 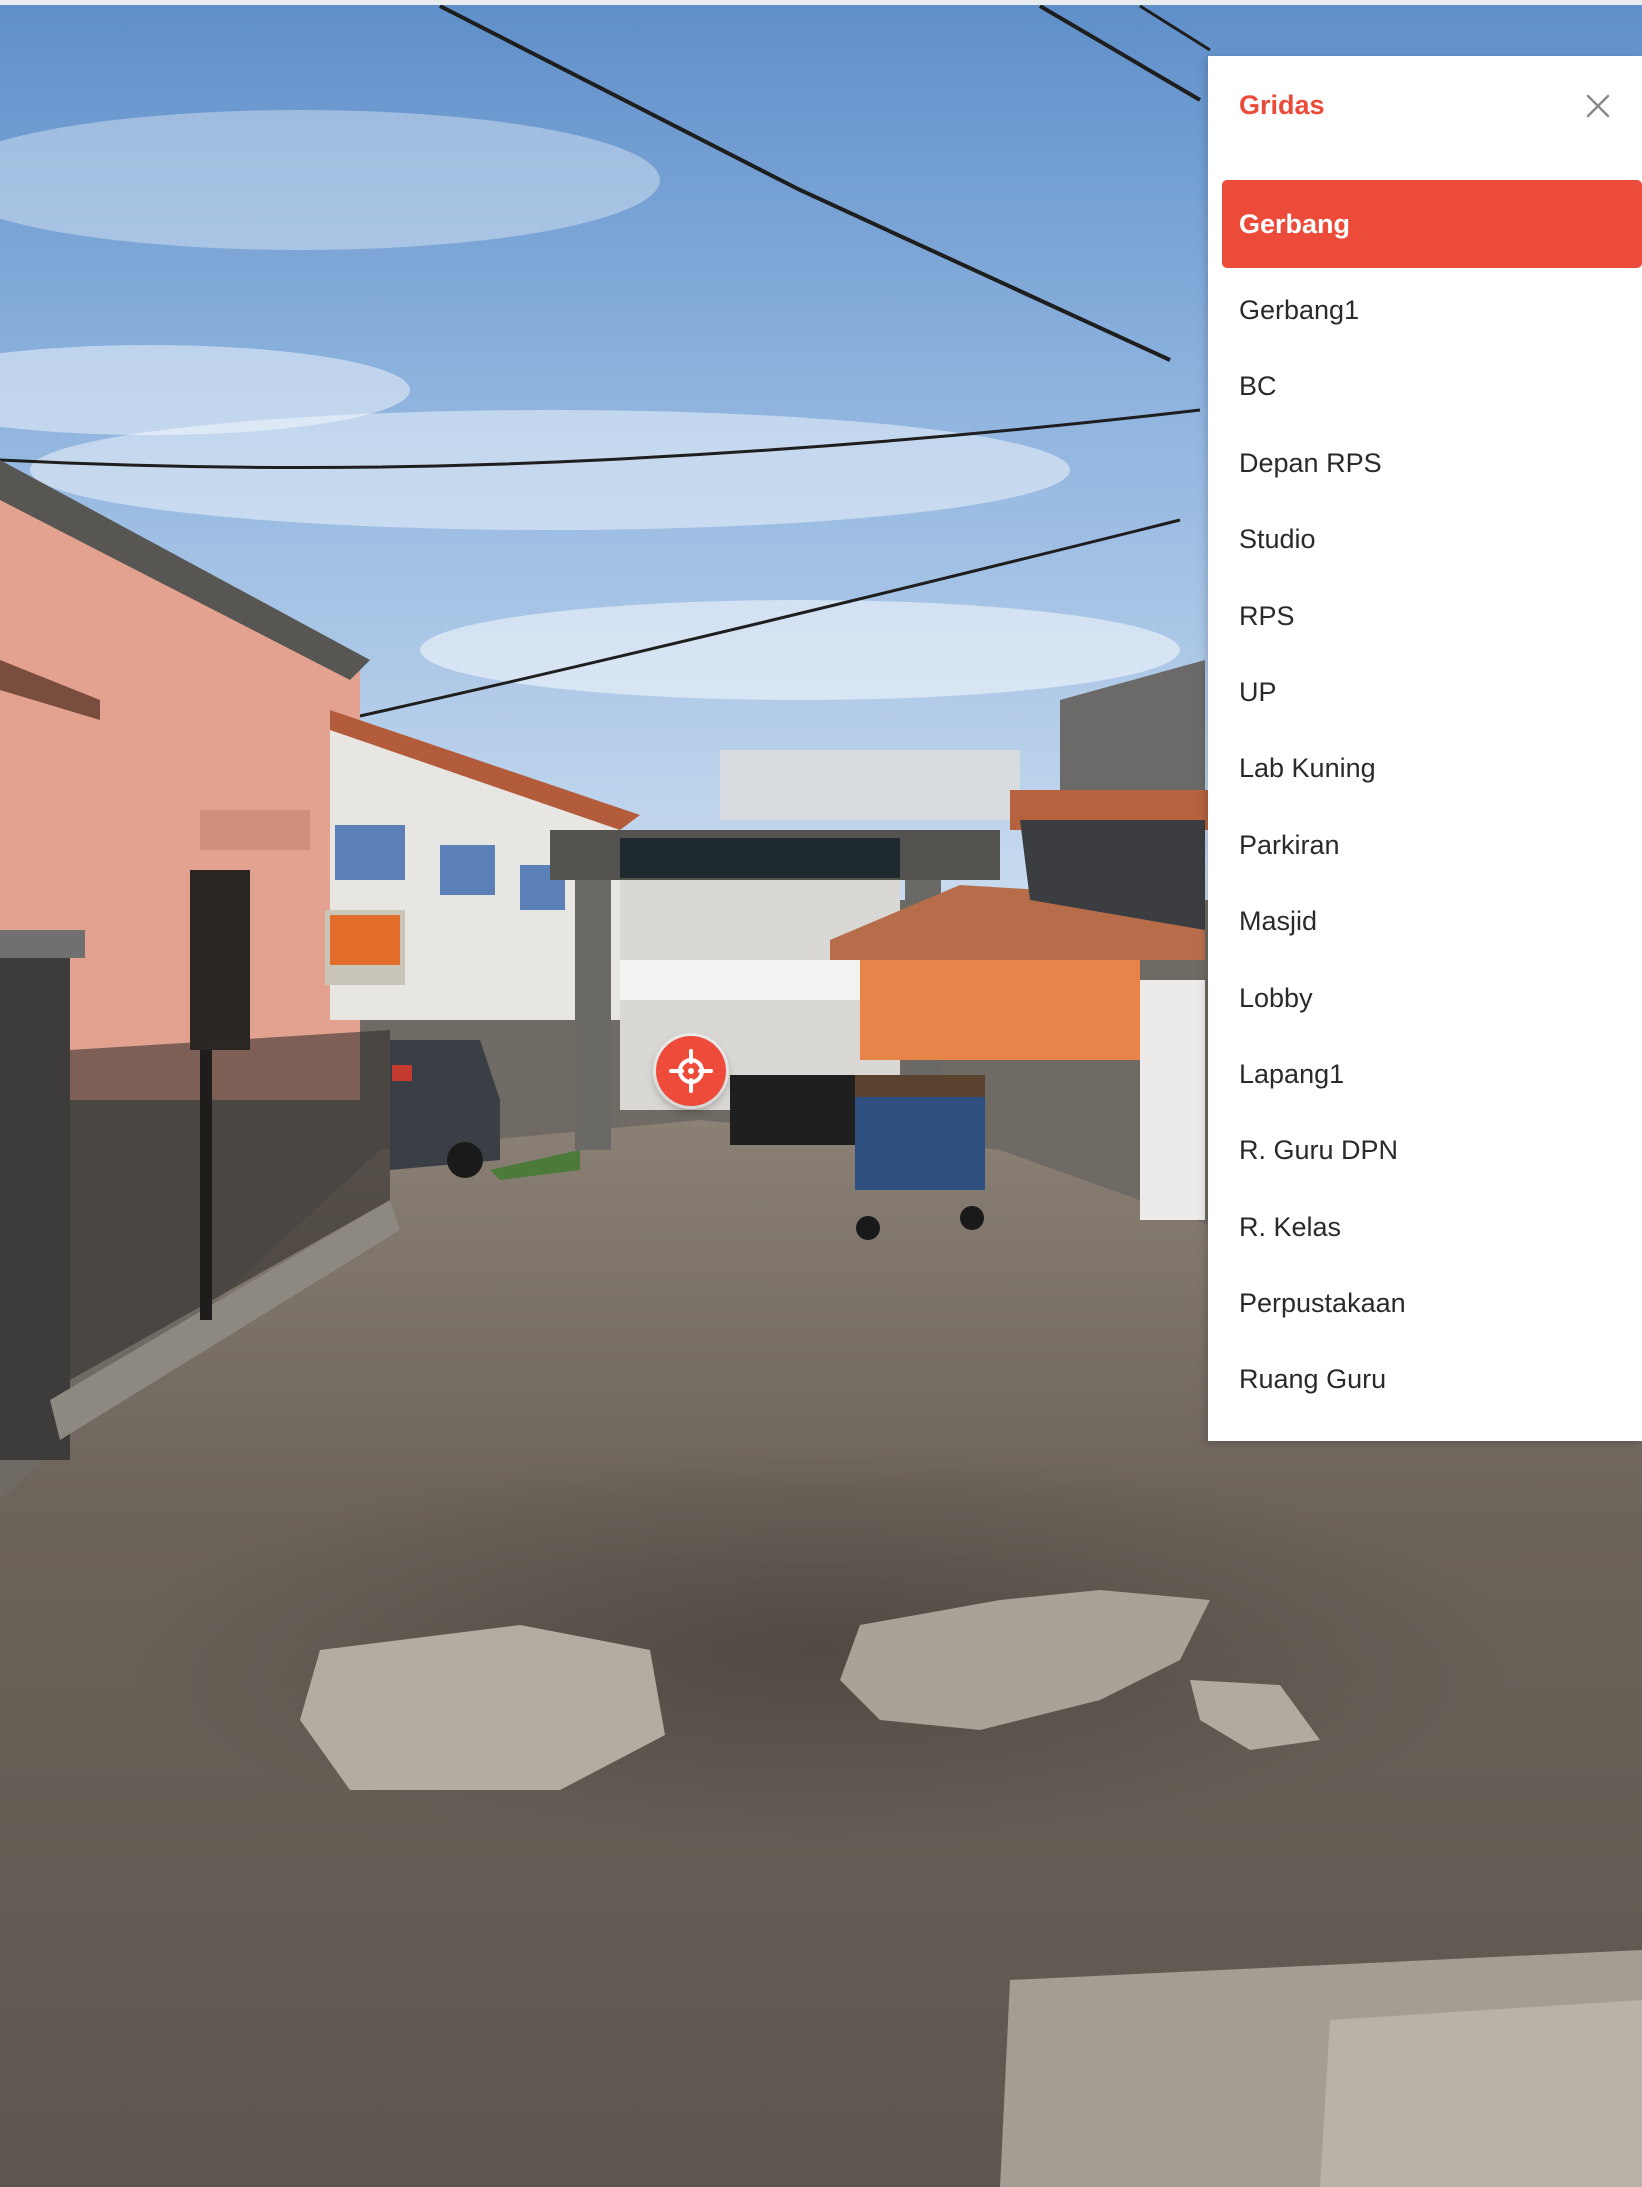 What do you see at coordinates (1432, 921) in the screenshot?
I see `scene-item-masjid: Masjid` at bounding box center [1432, 921].